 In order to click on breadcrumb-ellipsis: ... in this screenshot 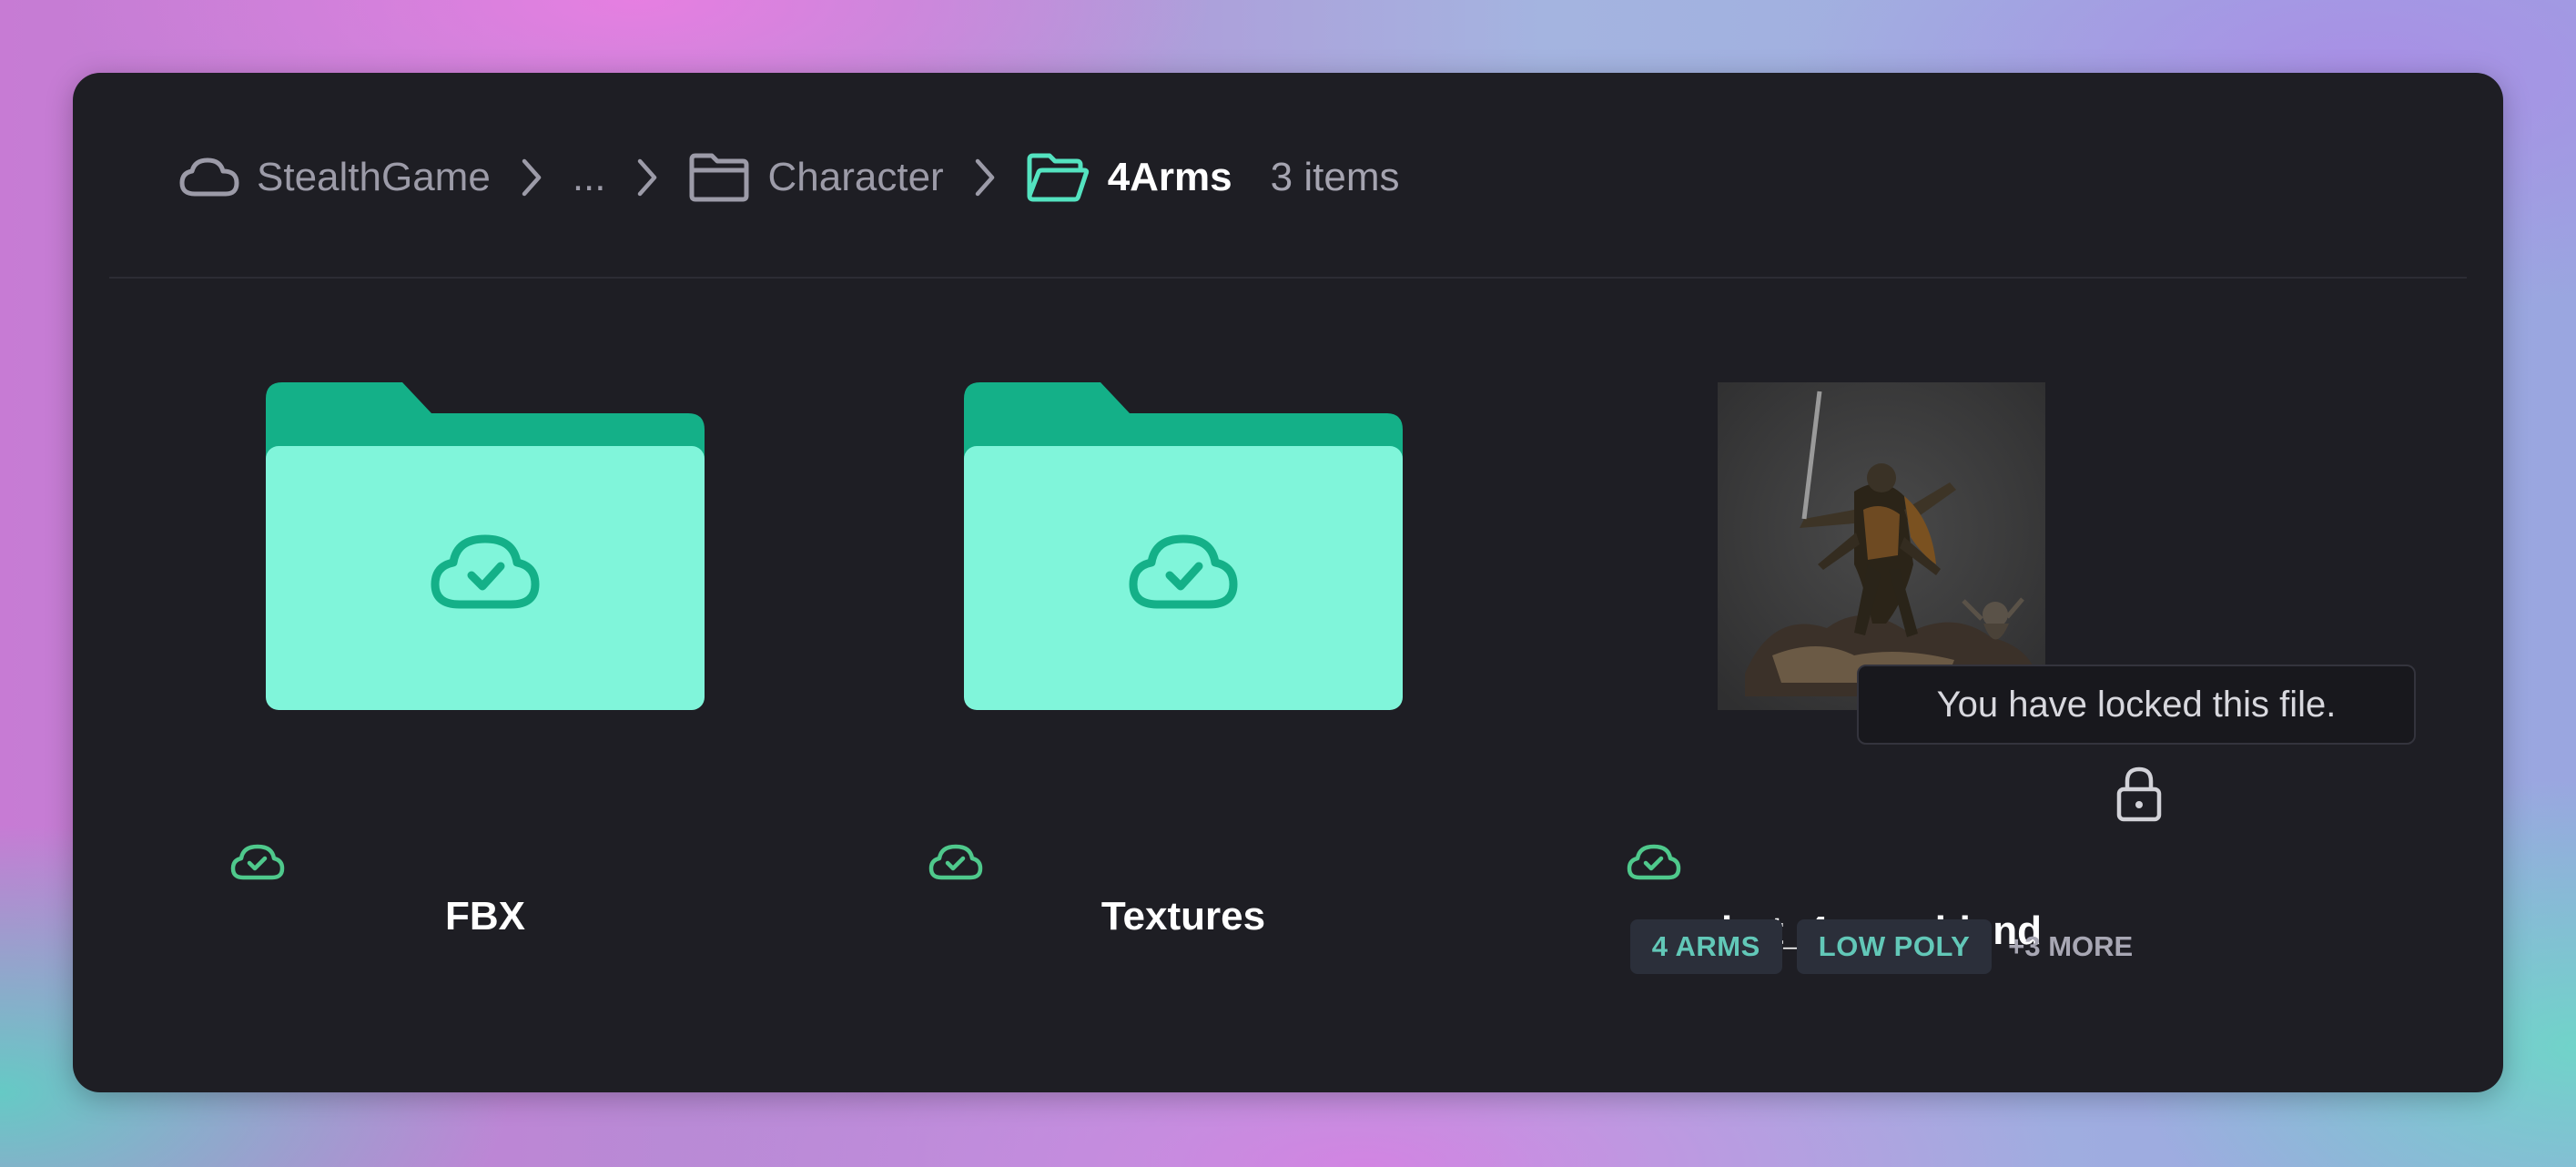, I will do `click(589, 177)`.